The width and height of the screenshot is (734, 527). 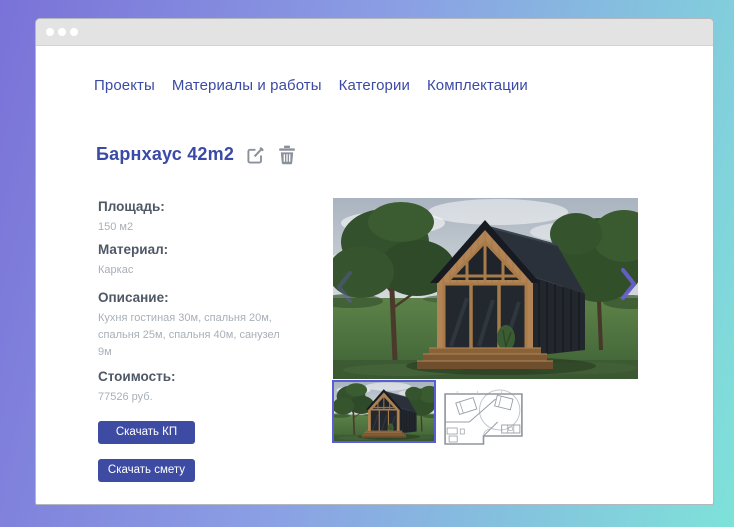 I want to click on gallery-prev-arrow, so click(x=344, y=289).